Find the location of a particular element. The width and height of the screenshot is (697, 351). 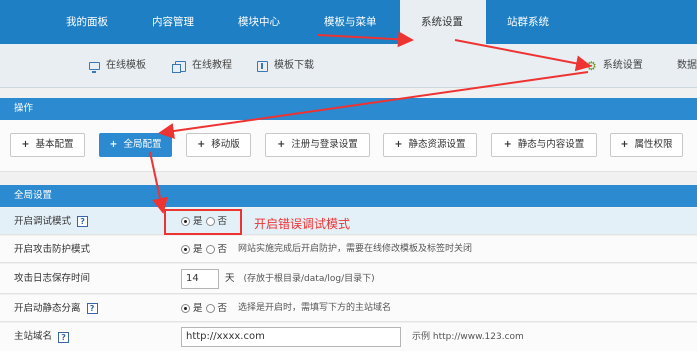

dynamic-static-hint: 选择是开启时，需填写下方的主站域名 is located at coordinates (315, 308).